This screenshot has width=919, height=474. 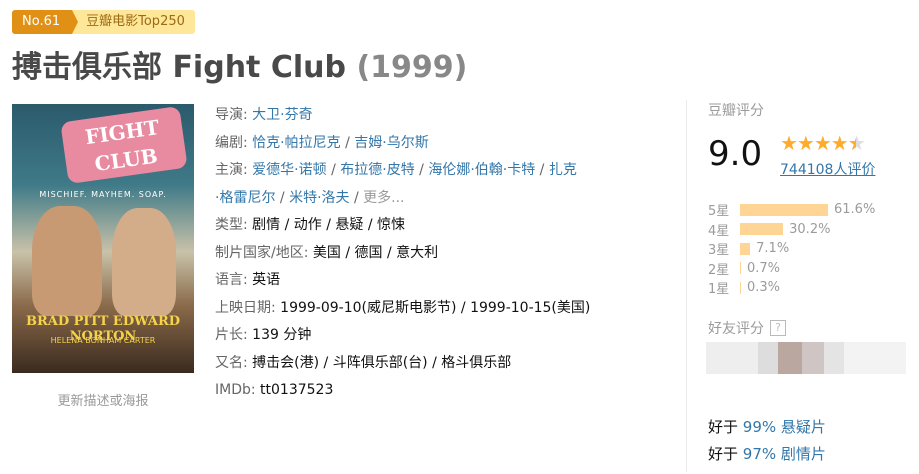 What do you see at coordinates (282, 335) in the screenshot?
I see `runtime-value: 139 分钟` at bounding box center [282, 335].